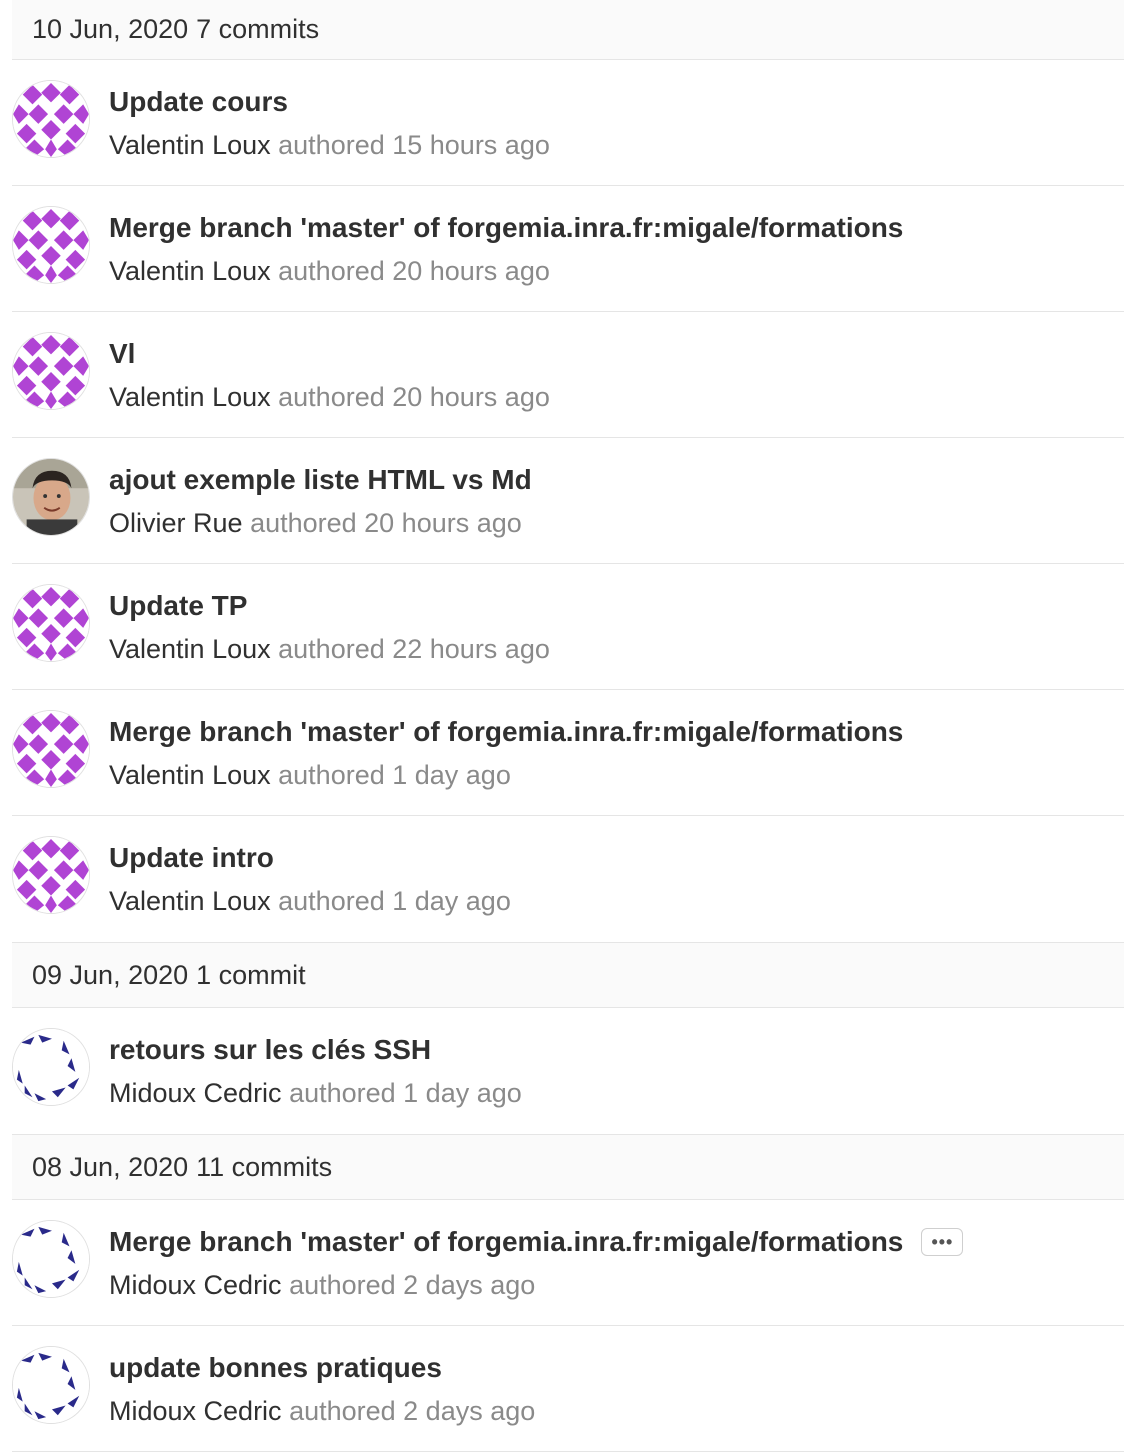  I want to click on day-date: 10 Jun, 2020, so click(110, 29).